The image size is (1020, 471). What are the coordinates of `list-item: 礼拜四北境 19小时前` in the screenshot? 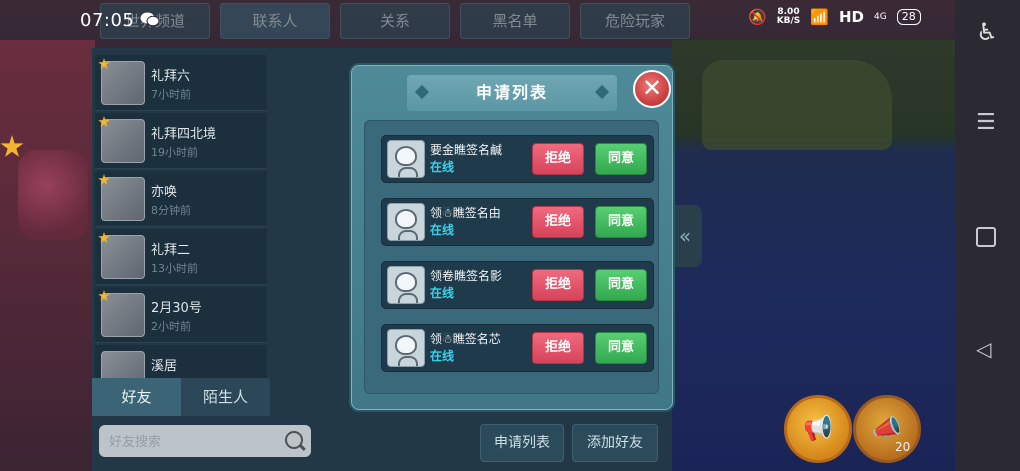 It's located at (181, 141).